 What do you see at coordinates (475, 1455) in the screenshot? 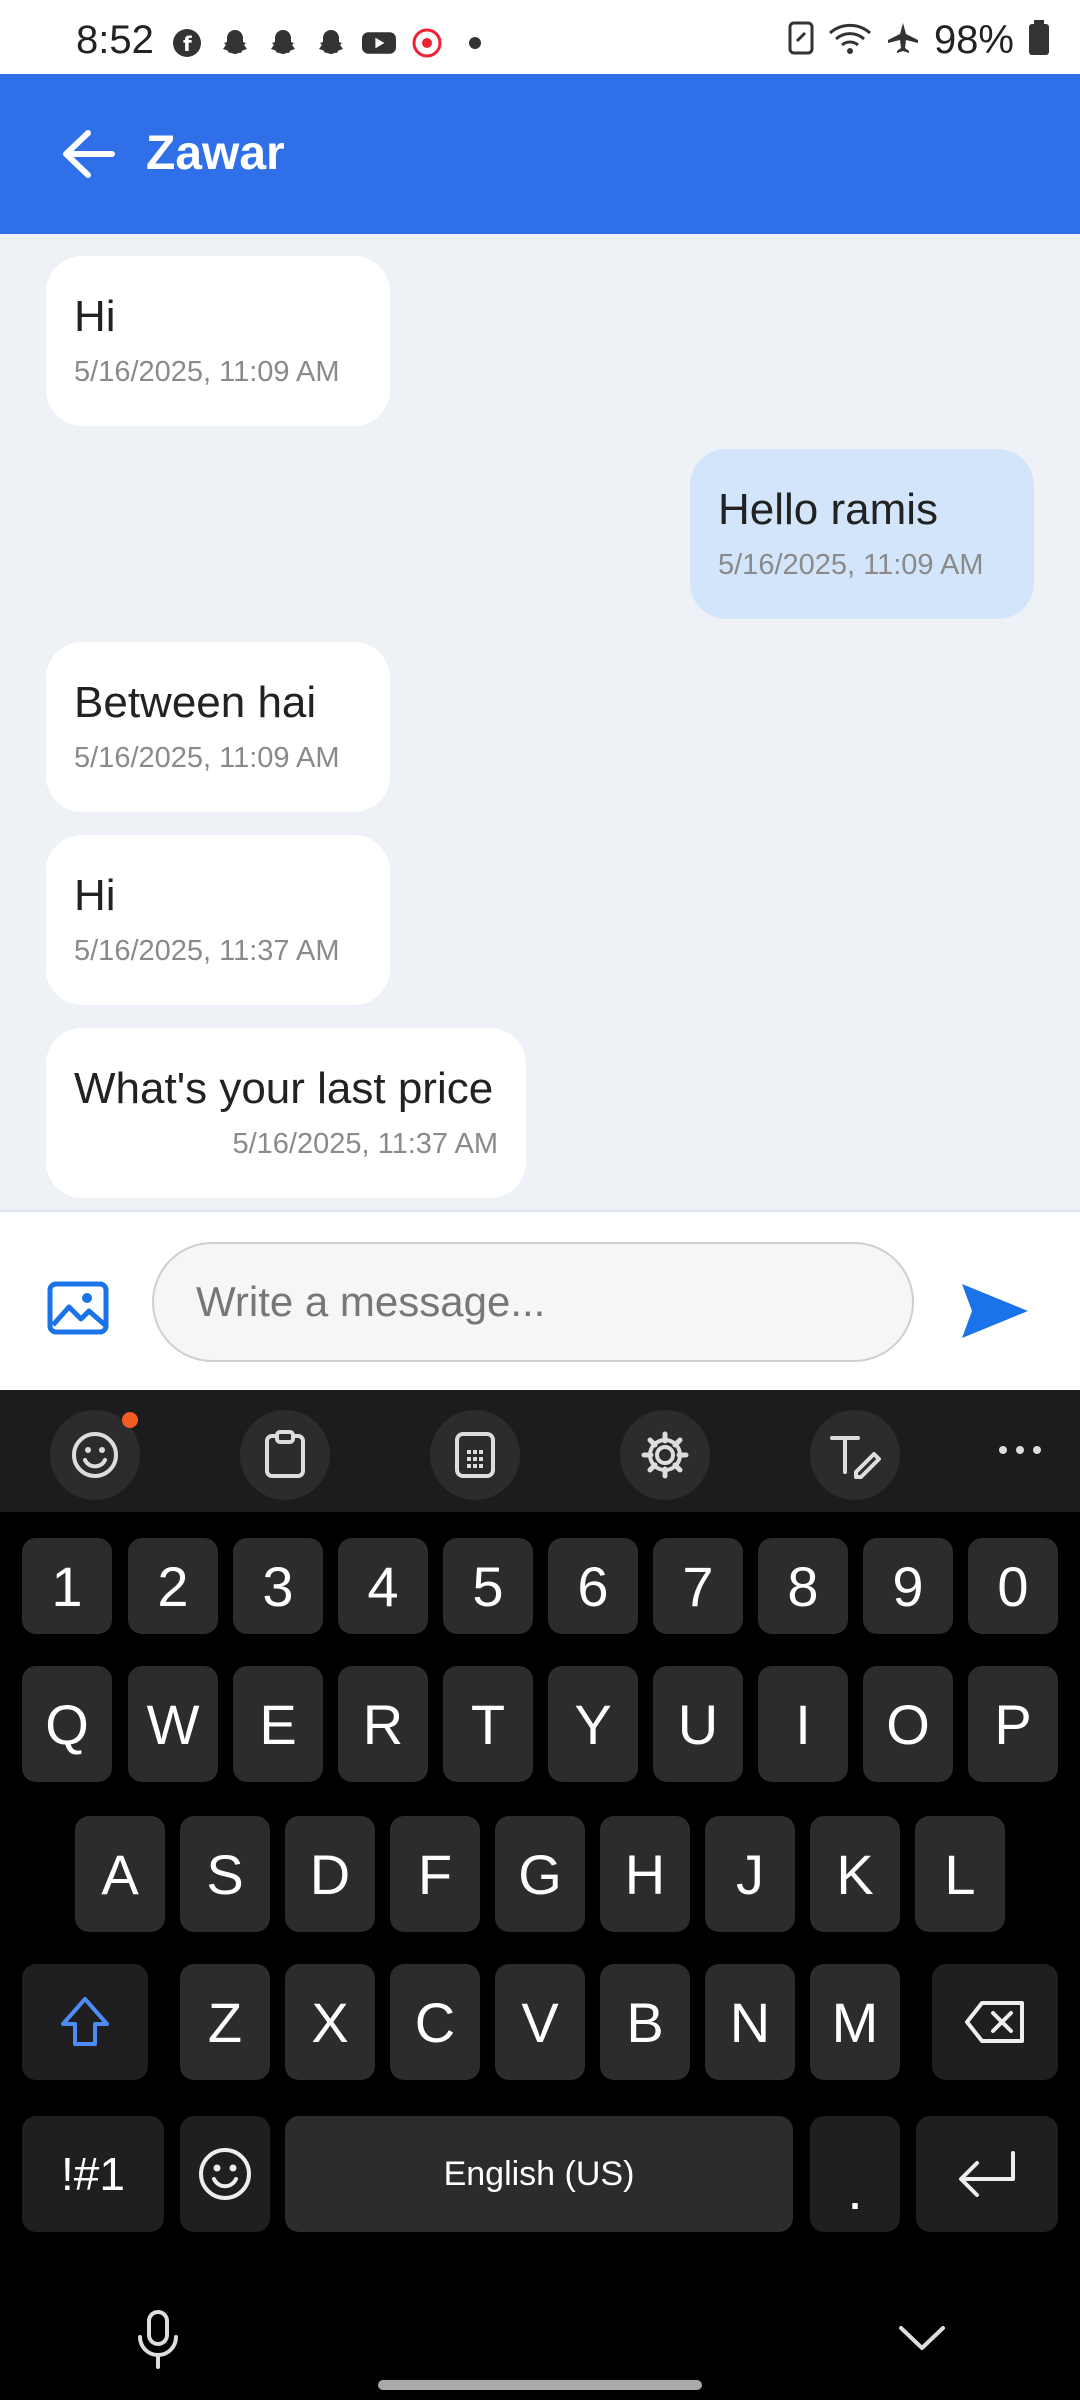
I see `keypad-button` at bounding box center [475, 1455].